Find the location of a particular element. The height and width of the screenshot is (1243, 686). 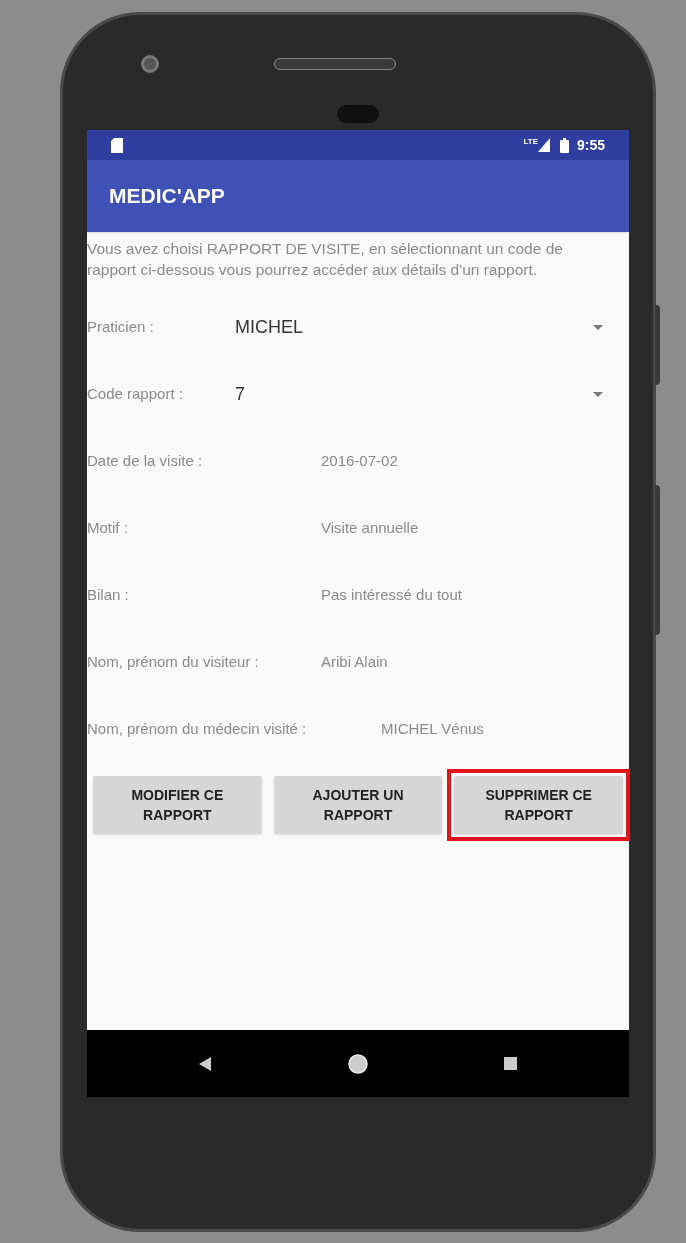

back-icon is located at coordinates (205, 1063).